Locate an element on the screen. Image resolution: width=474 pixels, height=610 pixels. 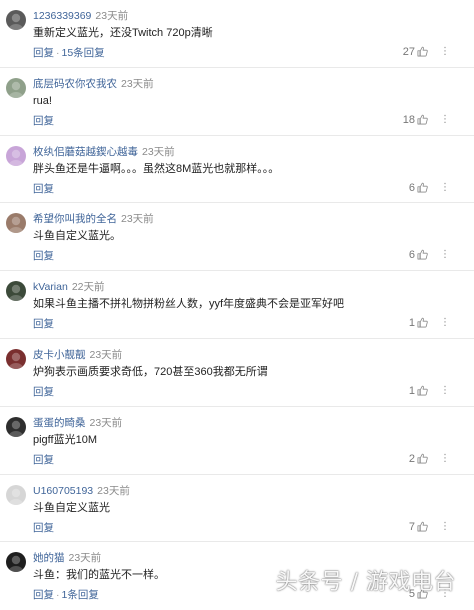
comment-meta: 底层码农你农我农 23天前 is located at coordinates (93, 84).